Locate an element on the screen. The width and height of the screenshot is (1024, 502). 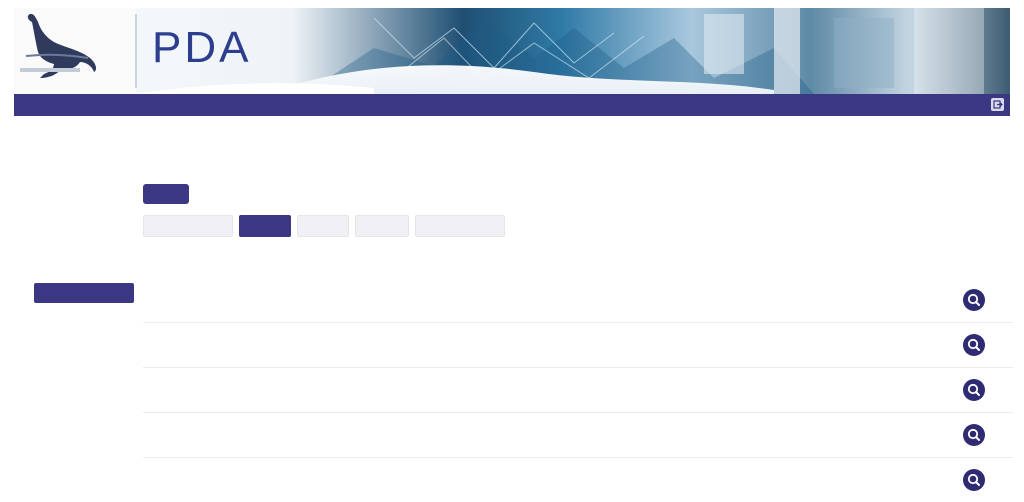
primary-action-button is located at coordinates (166, 194).